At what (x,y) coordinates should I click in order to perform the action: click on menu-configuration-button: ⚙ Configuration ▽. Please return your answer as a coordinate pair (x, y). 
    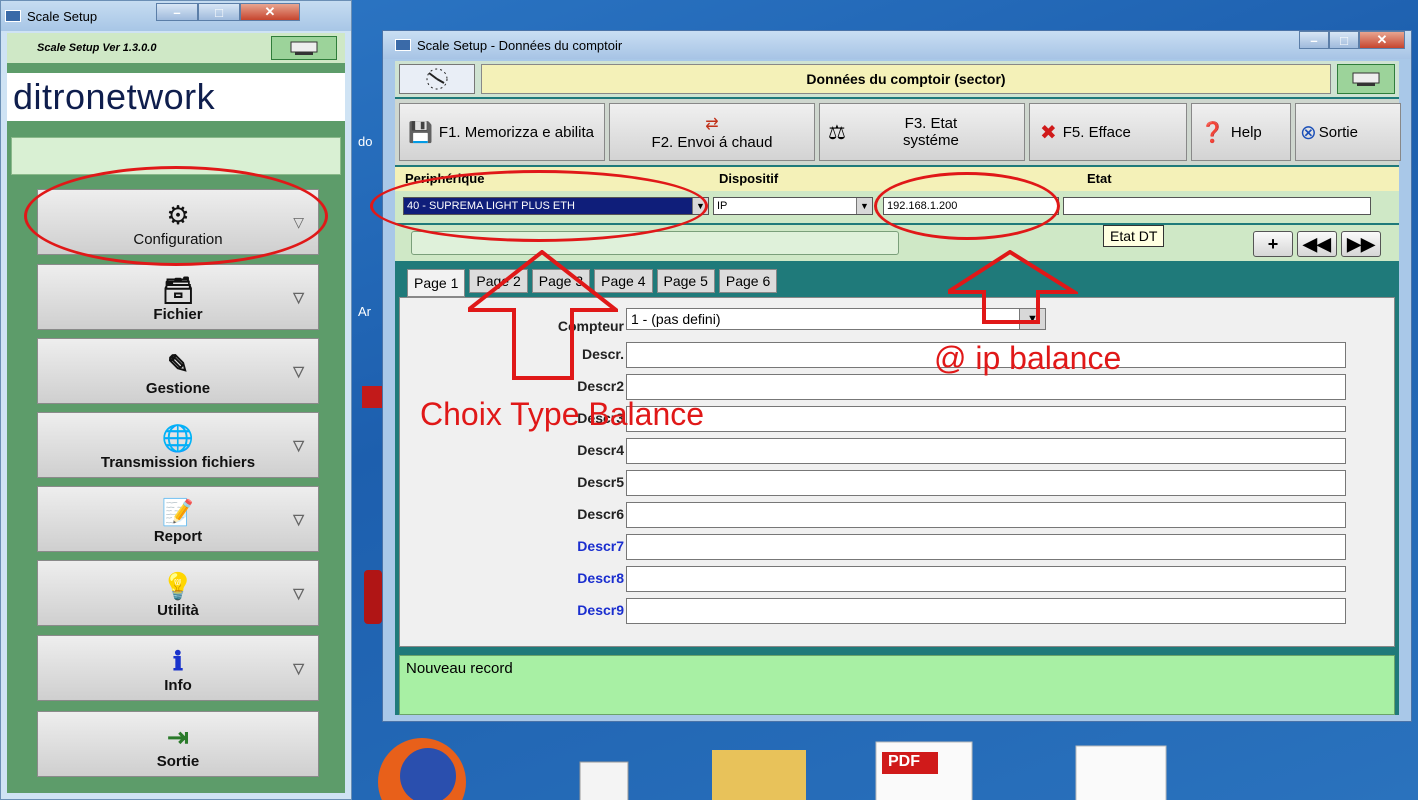
    Looking at the image, I should click on (178, 222).